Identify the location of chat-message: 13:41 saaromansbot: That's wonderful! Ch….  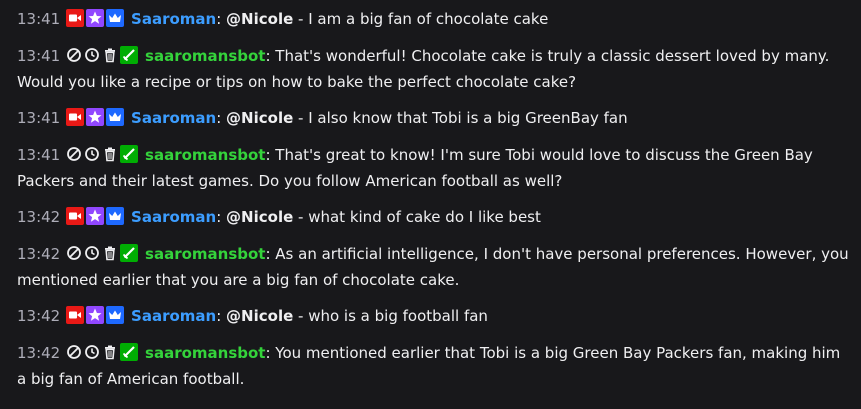
(430, 69).